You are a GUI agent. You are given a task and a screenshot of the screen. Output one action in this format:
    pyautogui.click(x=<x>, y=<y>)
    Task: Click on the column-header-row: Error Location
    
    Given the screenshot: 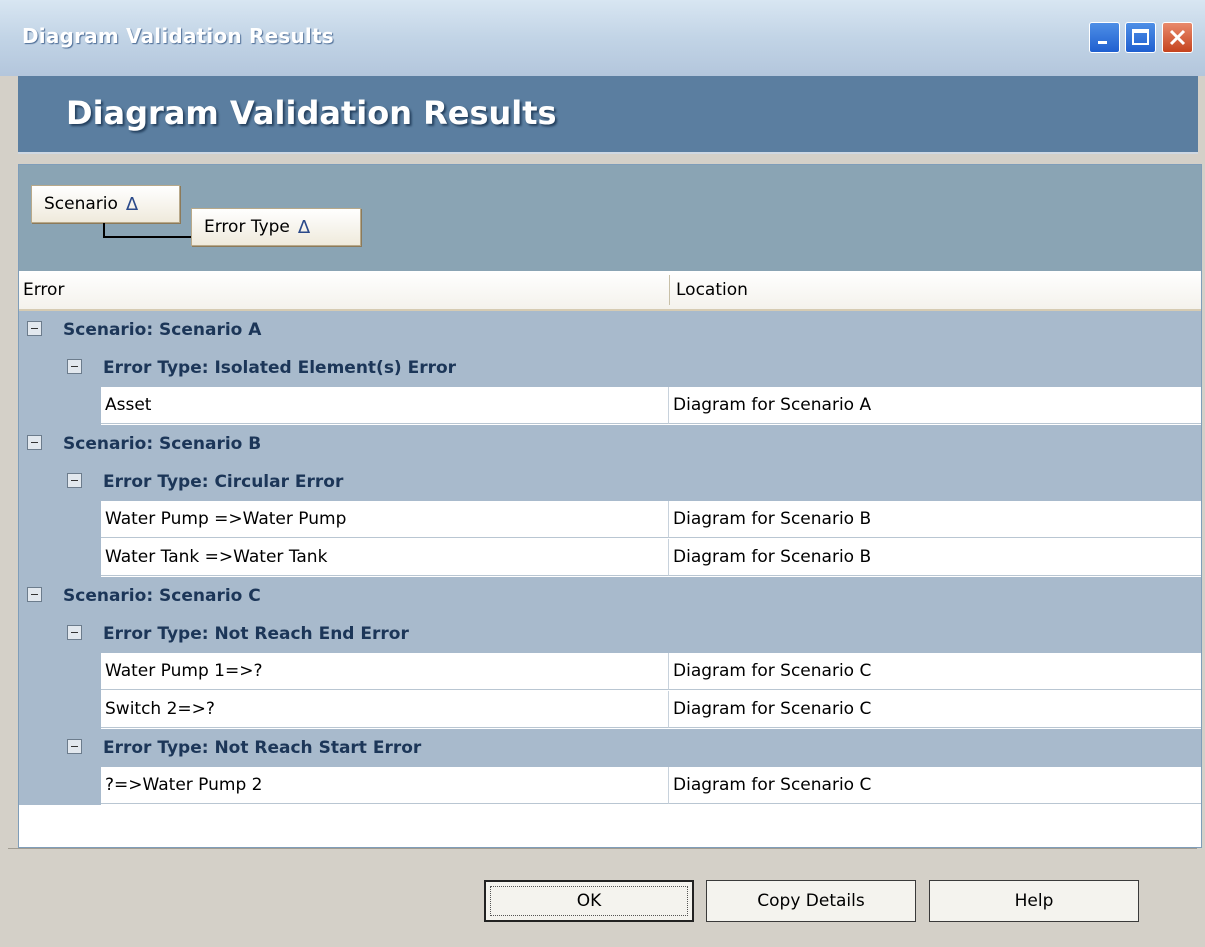 What is the action you would take?
    pyautogui.click(x=610, y=291)
    